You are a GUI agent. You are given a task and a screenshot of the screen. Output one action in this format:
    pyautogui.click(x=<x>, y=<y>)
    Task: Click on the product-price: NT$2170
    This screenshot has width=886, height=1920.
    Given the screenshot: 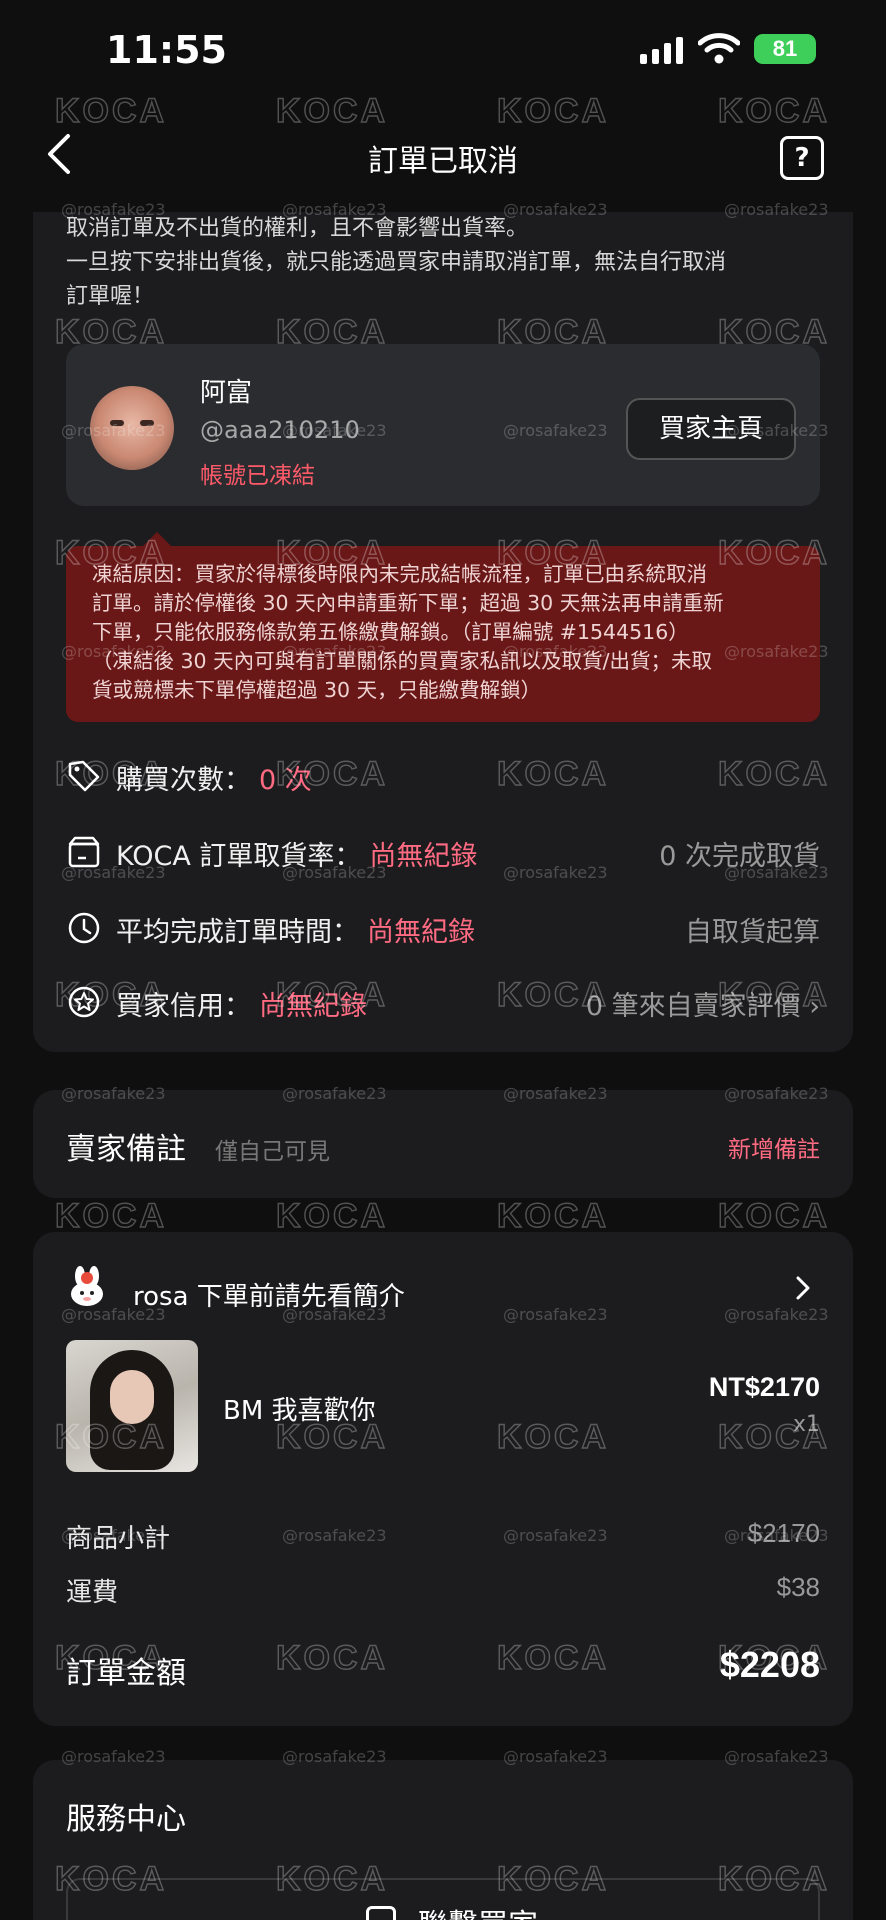 What is the action you would take?
    pyautogui.click(x=764, y=1387)
    